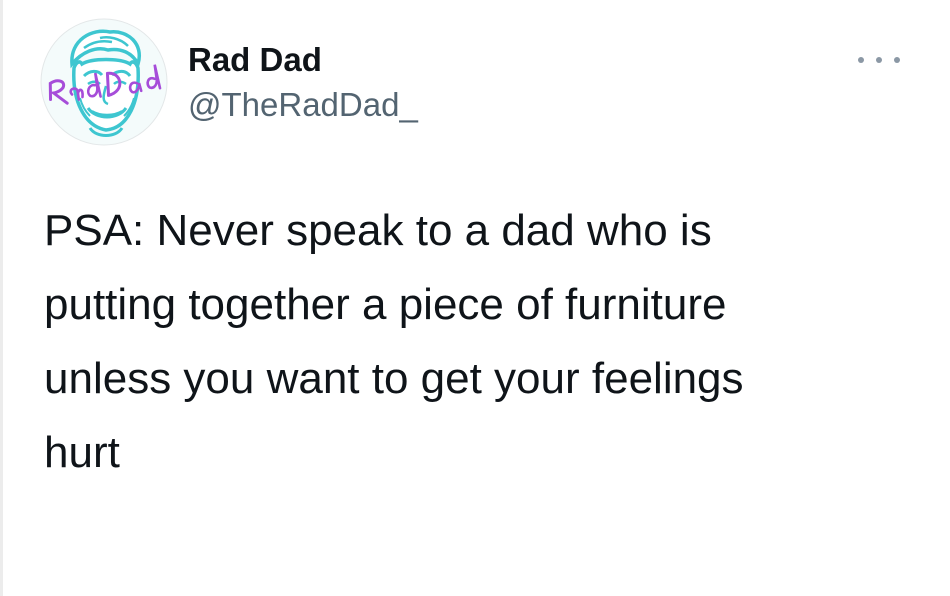  I want to click on author-handle: @TheRadDad_, so click(303, 105).